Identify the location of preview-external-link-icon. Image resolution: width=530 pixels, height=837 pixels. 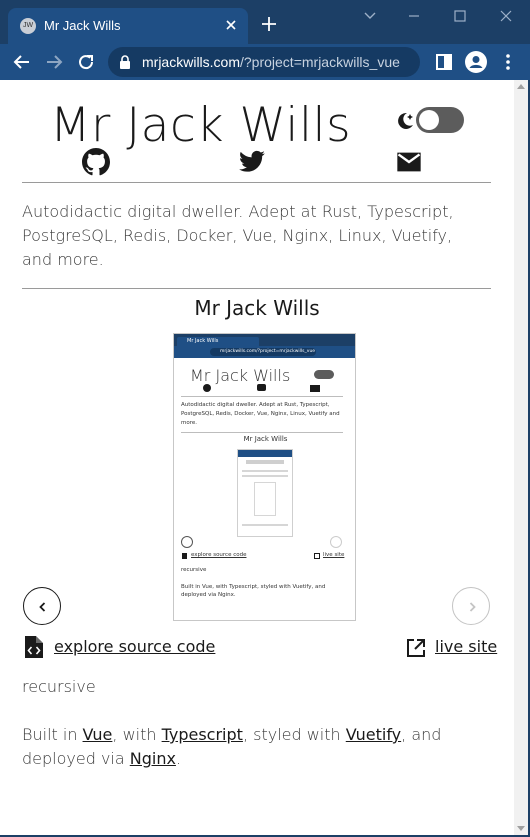
(317, 556).